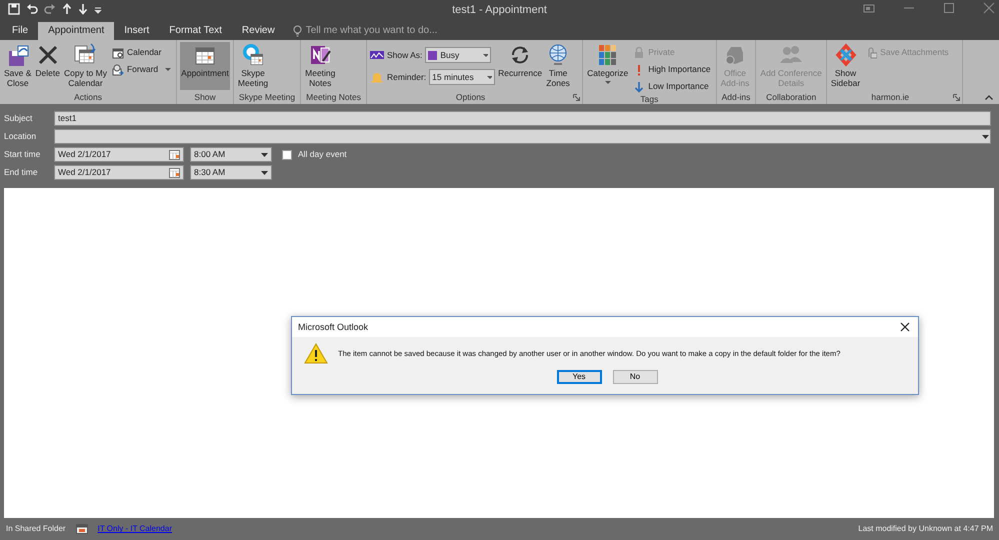 This screenshot has height=540, width=999. Describe the element at coordinates (635, 377) in the screenshot. I see `dialog-button: No` at that location.